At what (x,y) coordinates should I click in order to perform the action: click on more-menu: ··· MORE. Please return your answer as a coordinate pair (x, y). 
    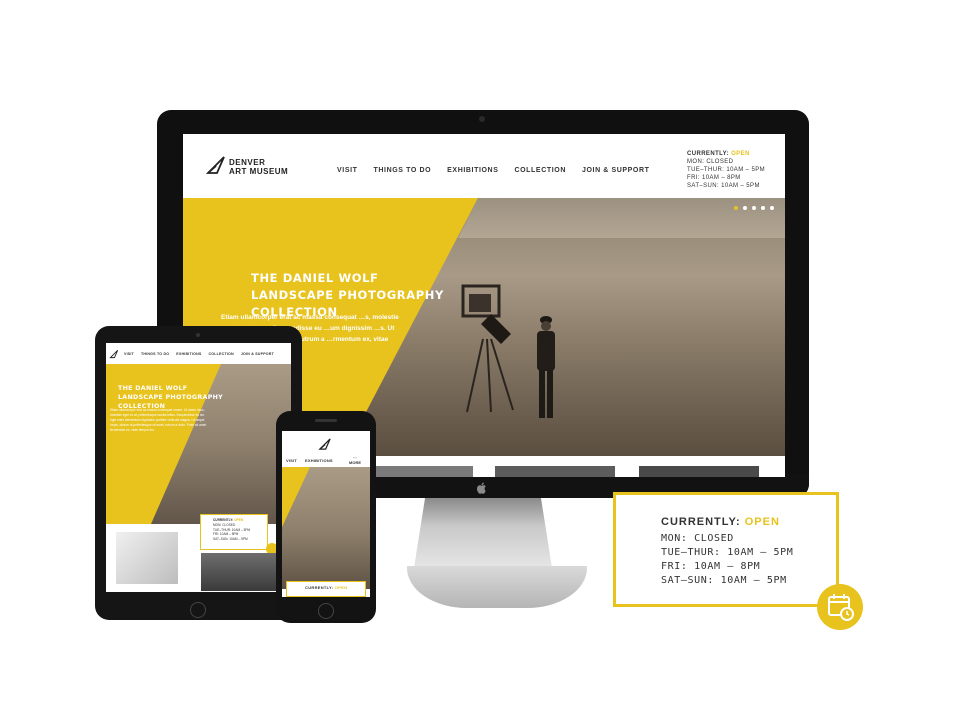
    Looking at the image, I should click on (355, 460).